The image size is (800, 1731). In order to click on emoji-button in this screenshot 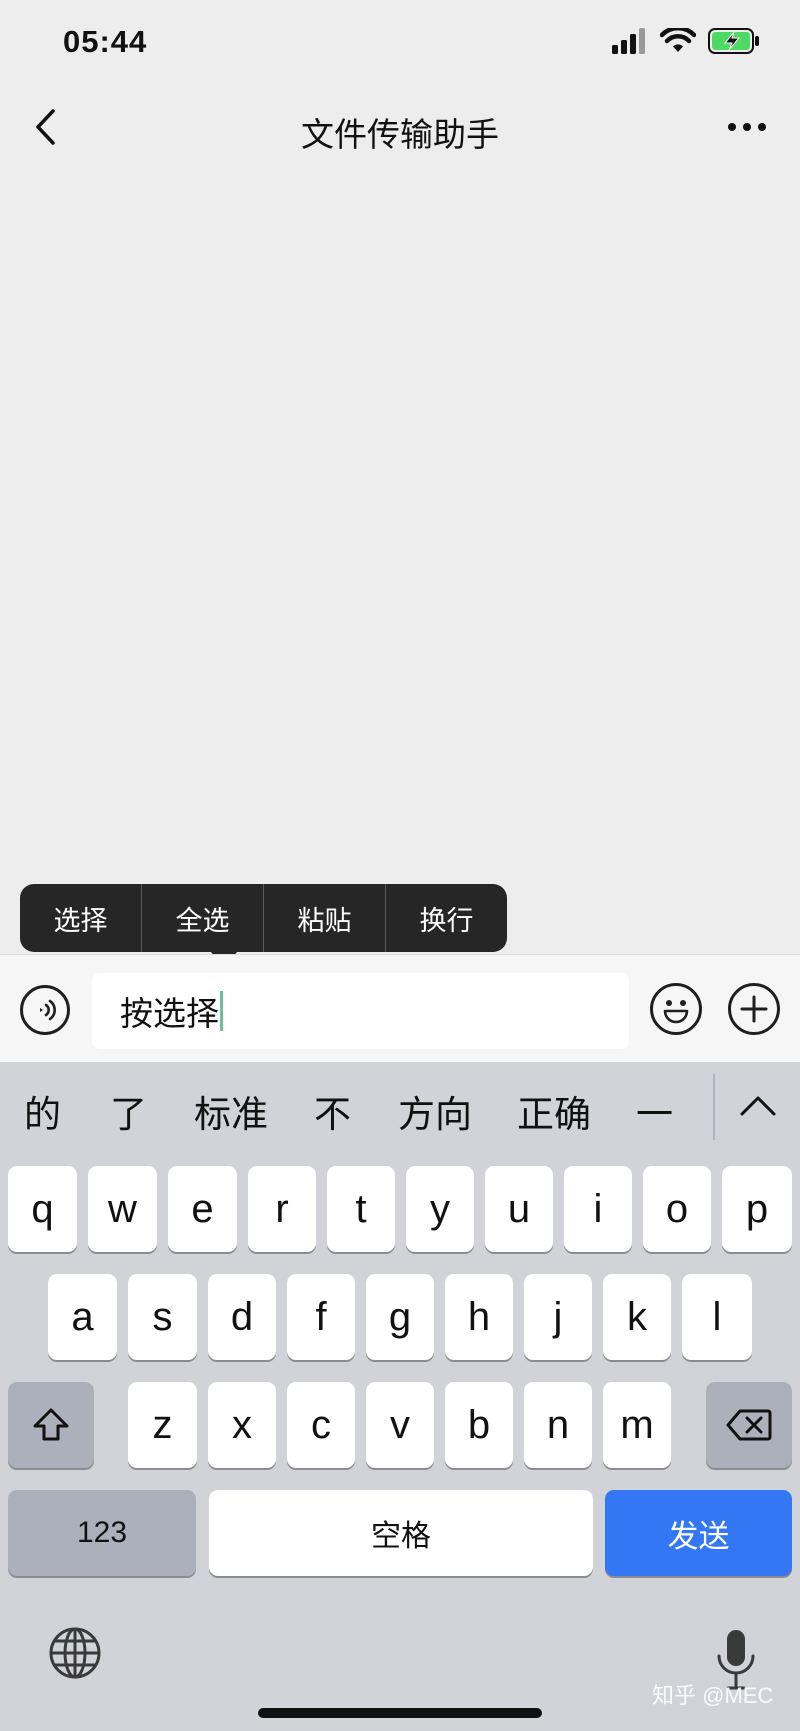, I will do `click(676, 1009)`.